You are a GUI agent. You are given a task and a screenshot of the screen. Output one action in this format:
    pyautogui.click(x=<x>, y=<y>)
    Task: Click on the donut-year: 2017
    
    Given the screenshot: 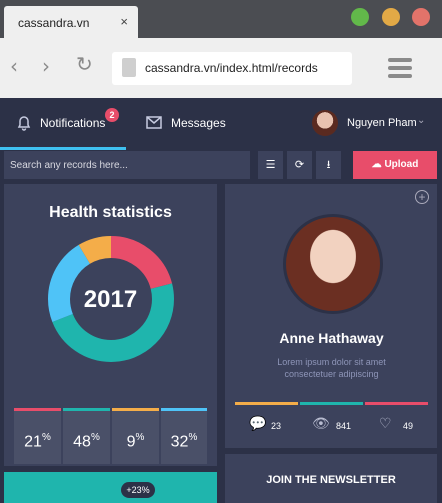 What is the action you would take?
    pyautogui.click(x=110, y=299)
    